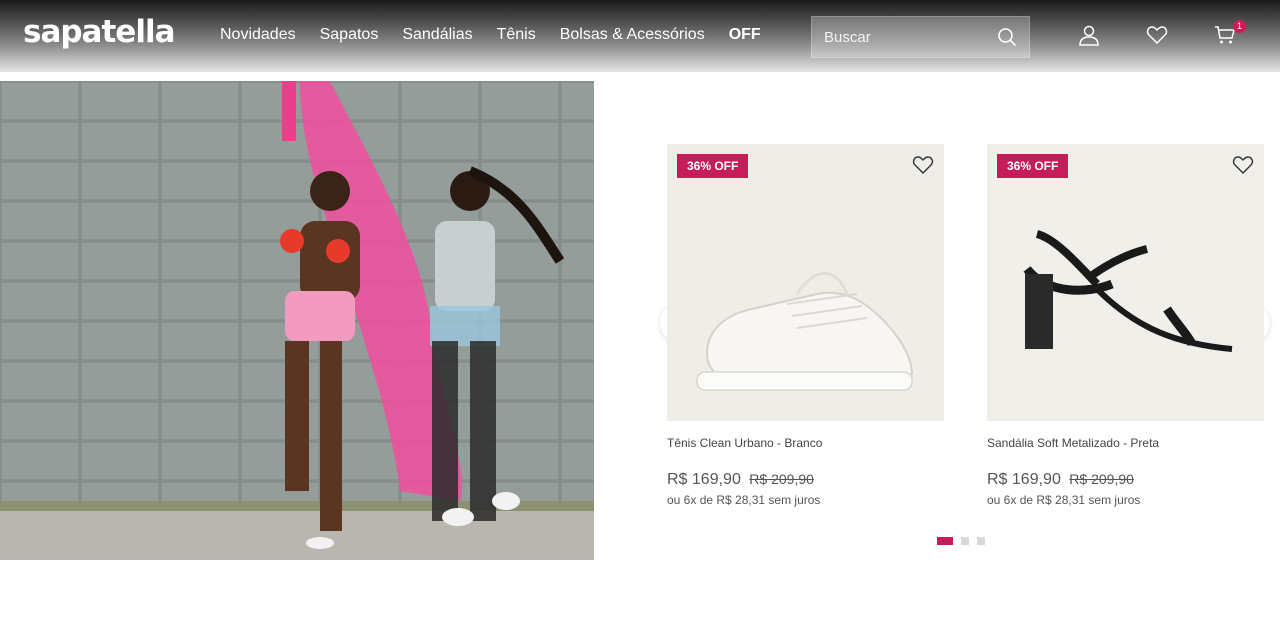  What do you see at coordinates (1007, 37) in the screenshot?
I see `search-icon` at bounding box center [1007, 37].